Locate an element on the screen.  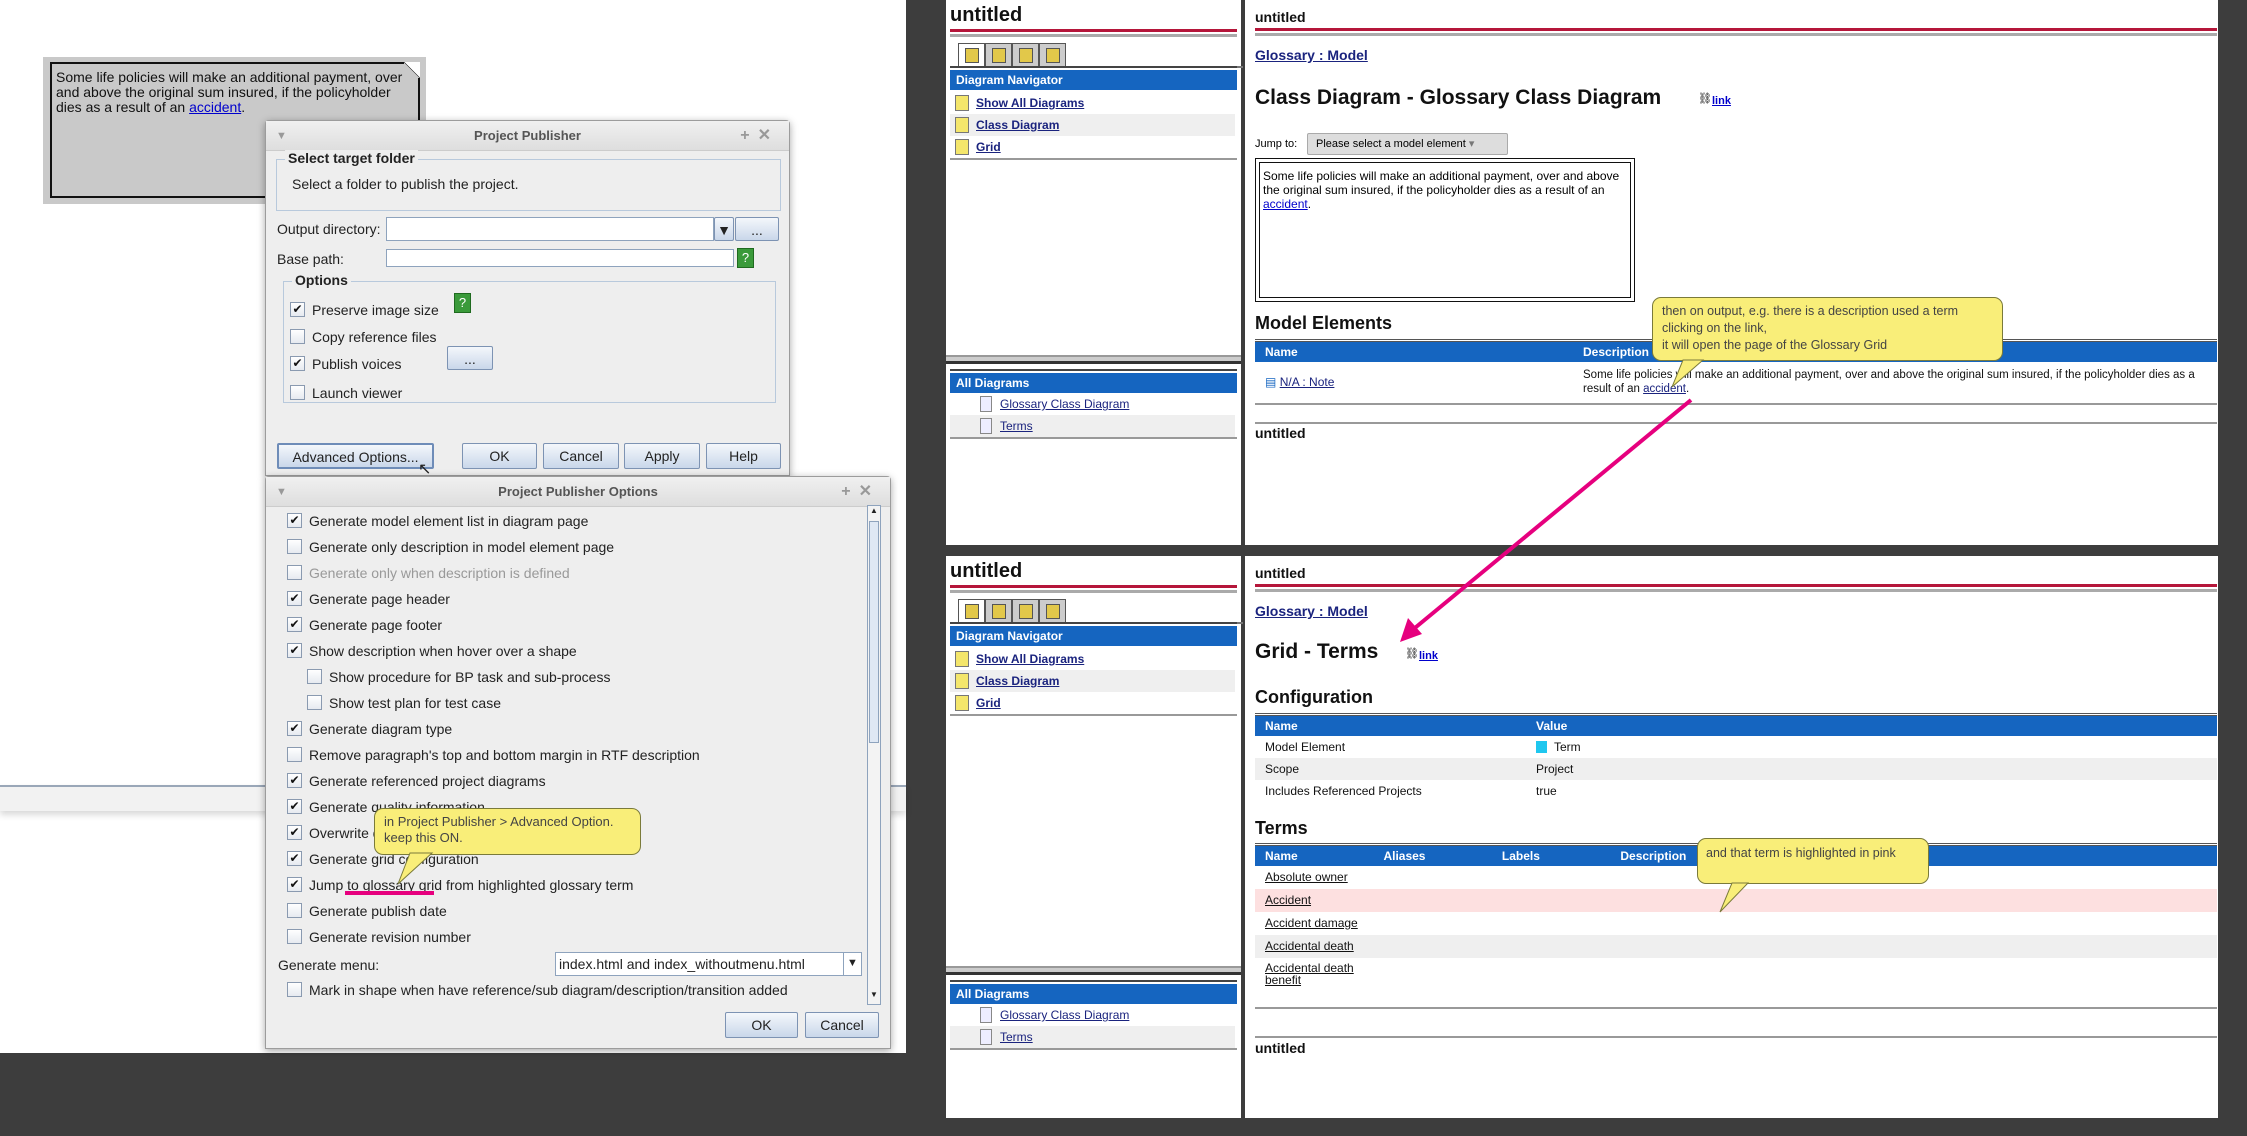
config-row: Scope Project is located at coordinates (1736, 768).